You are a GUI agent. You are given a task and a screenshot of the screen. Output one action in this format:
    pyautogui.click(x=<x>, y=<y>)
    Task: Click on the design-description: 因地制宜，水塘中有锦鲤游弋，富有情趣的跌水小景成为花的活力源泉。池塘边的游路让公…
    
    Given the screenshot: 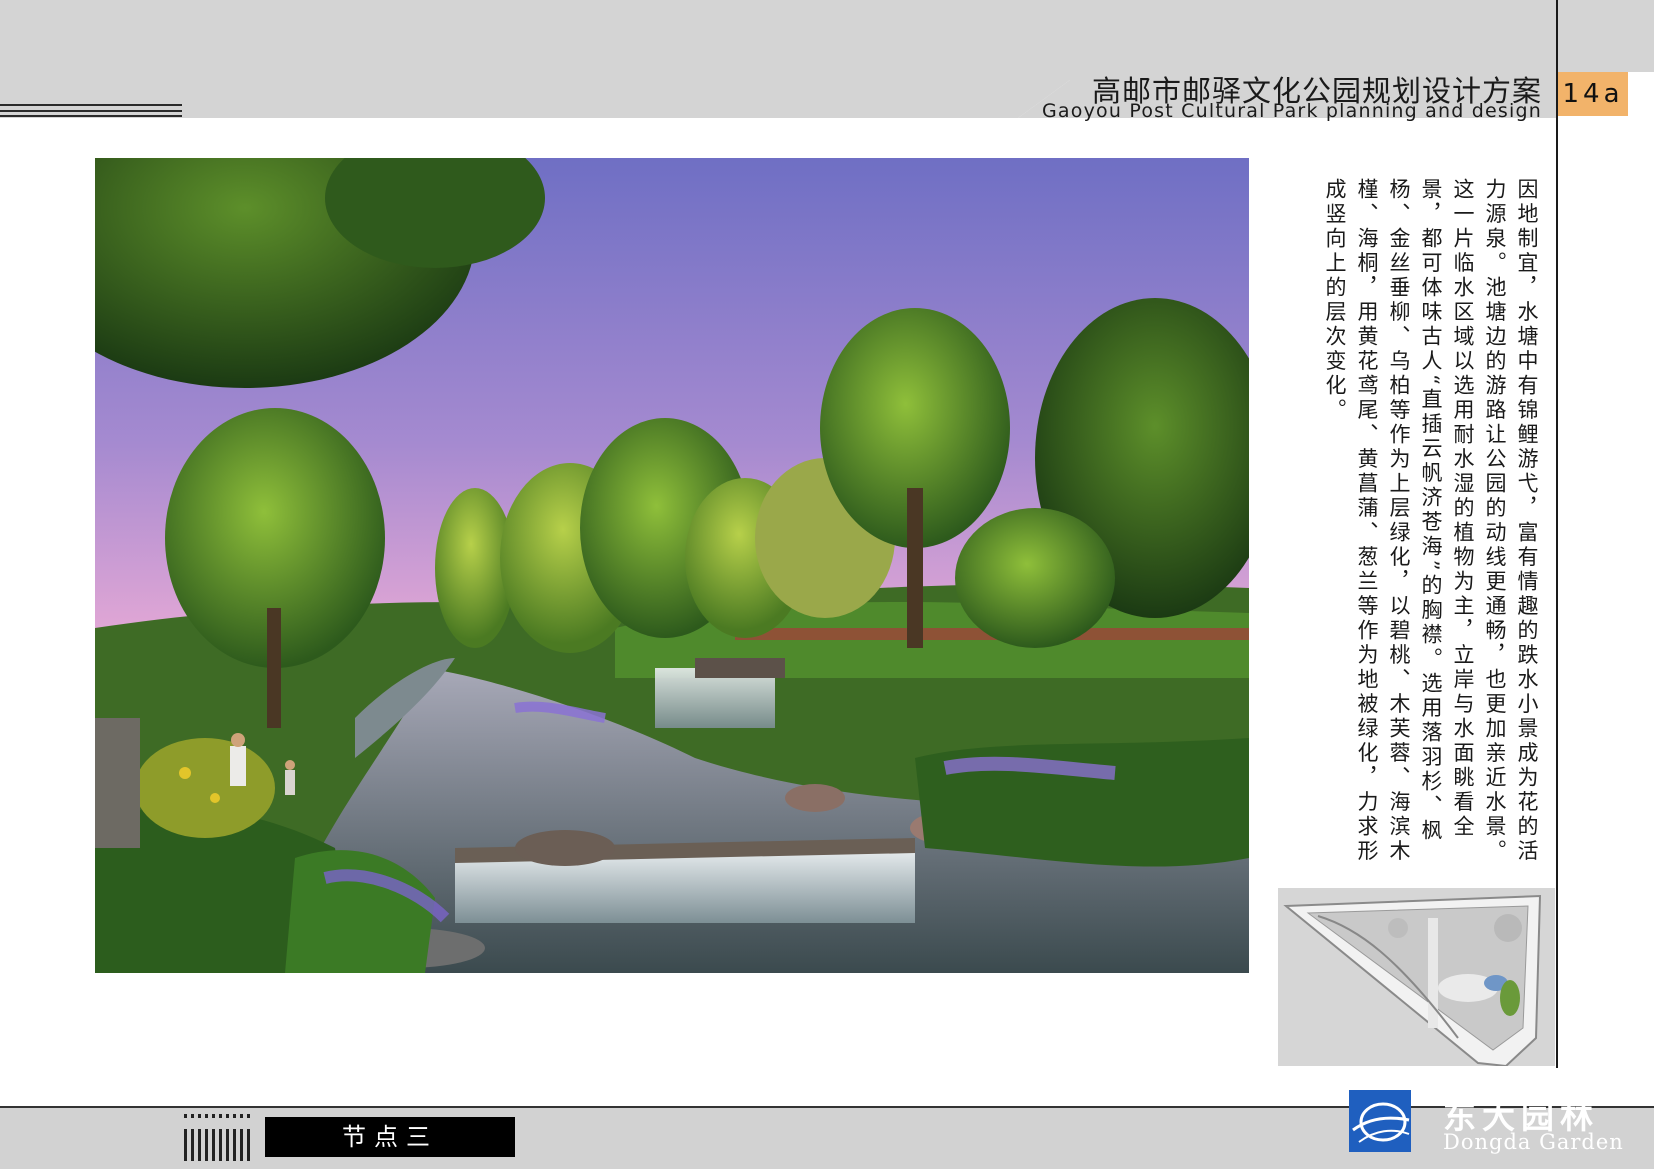 What is the action you would take?
    pyautogui.click(x=1431, y=521)
    